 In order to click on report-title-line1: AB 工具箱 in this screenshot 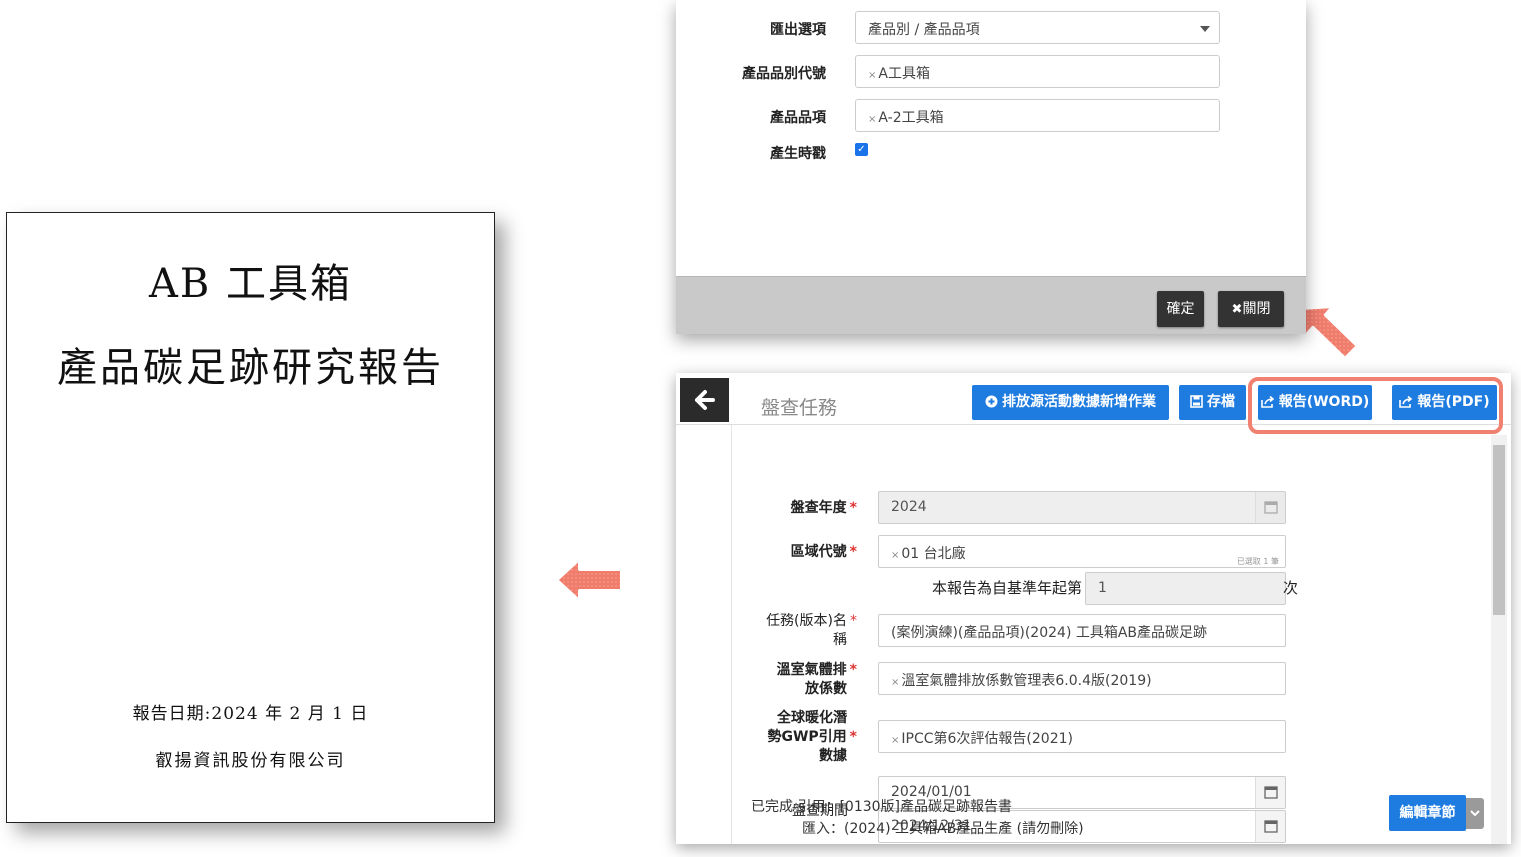, I will do `click(250, 284)`.